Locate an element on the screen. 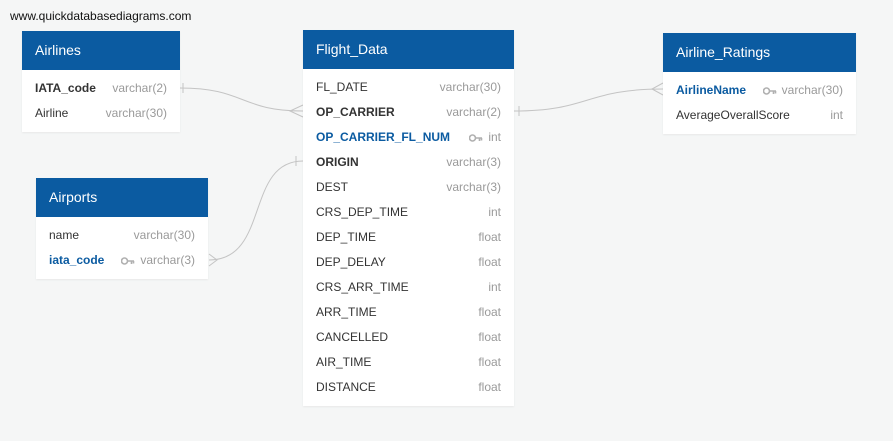 This screenshot has height=441, width=893. field-row: name varchar(30) is located at coordinates (122, 235).